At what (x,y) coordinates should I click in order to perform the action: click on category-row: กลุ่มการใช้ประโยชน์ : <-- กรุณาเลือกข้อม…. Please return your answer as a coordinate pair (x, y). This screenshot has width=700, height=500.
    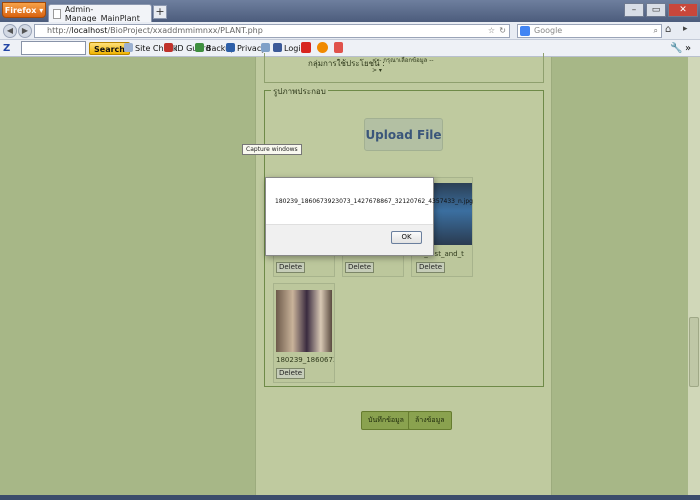
    Looking at the image, I should click on (404, 68).